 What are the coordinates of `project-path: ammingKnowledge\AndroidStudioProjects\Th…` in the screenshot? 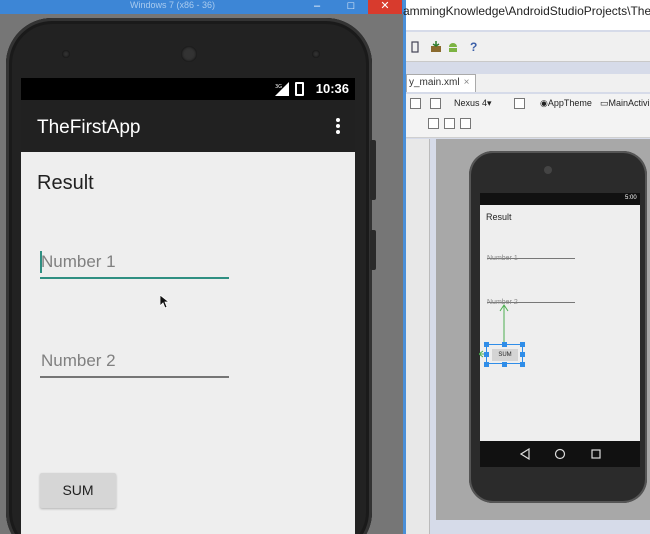 It's located at (526, 11).